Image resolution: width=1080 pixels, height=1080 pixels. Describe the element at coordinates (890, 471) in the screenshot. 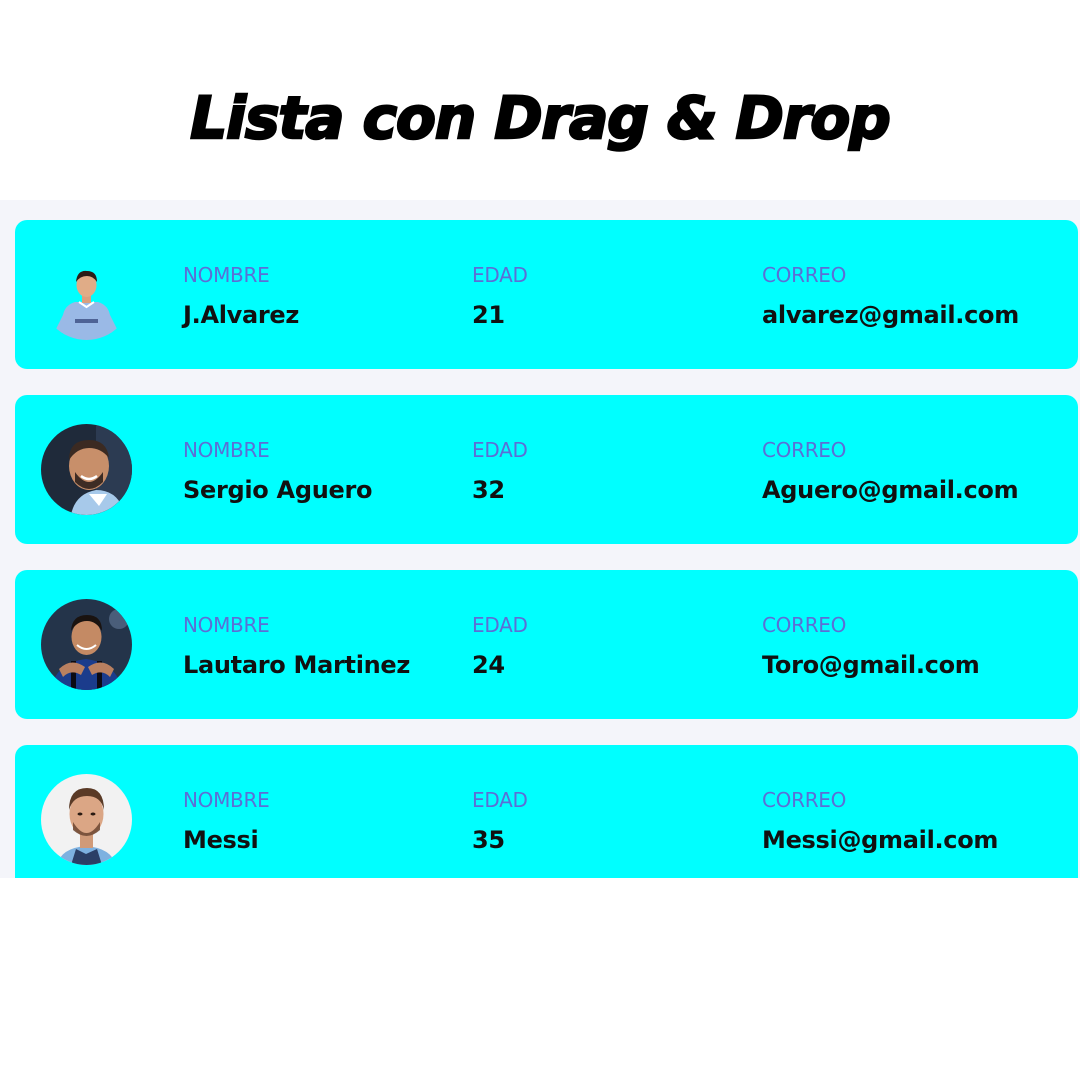

I see `email-field: CORREO Aguero@gmail.com` at that location.